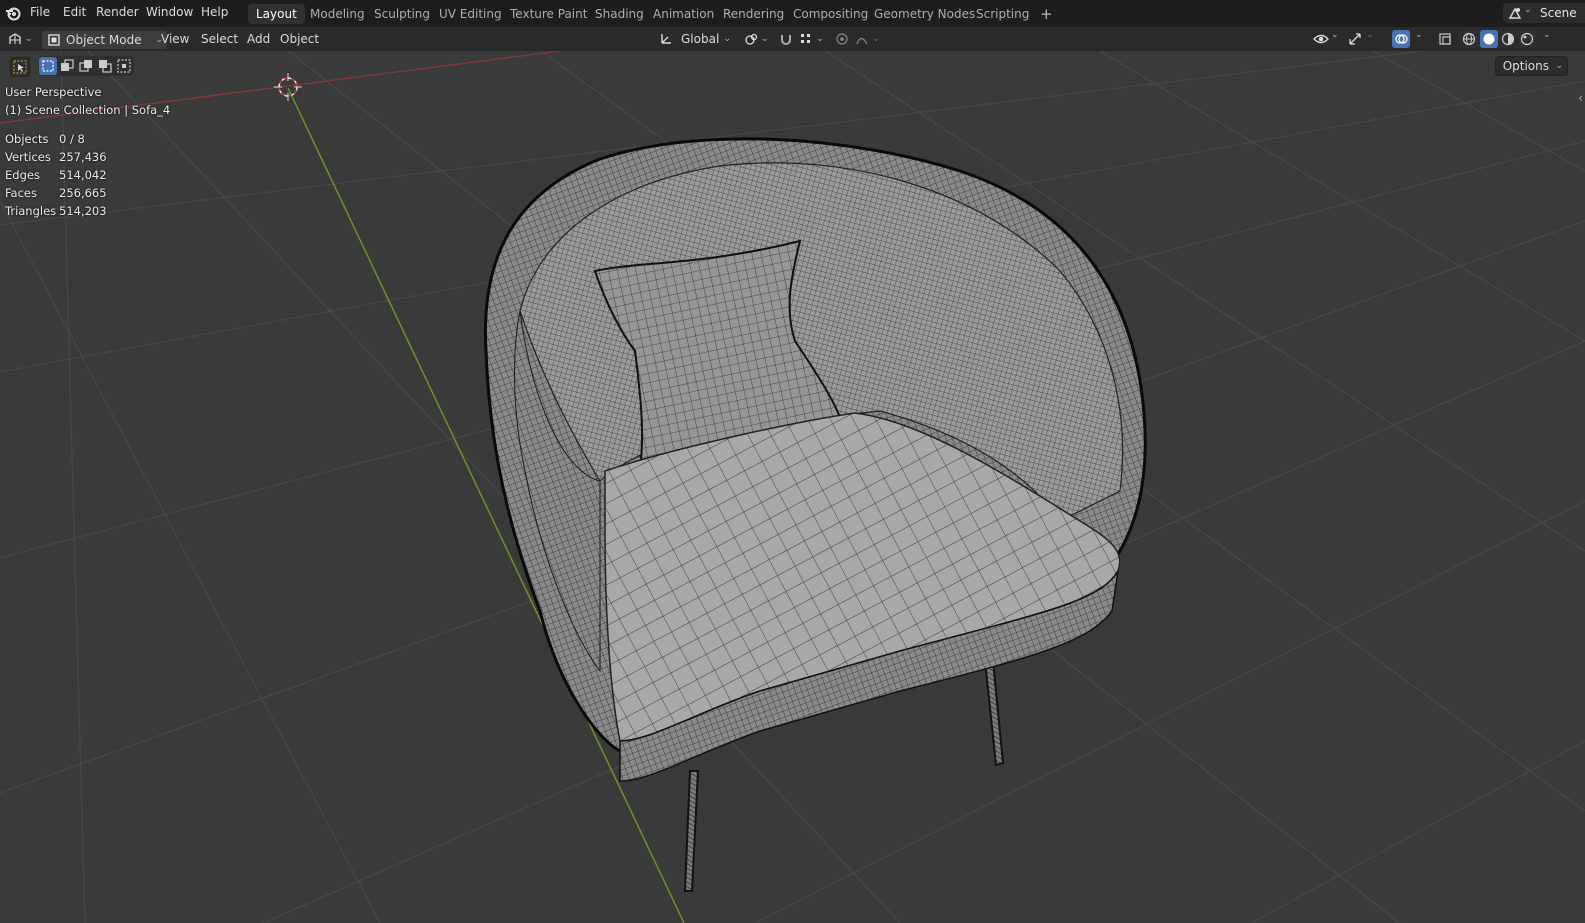 Image resolution: width=1585 pixels, height=923 pixels. I want to click on select-new-icon, so click(48, 66).